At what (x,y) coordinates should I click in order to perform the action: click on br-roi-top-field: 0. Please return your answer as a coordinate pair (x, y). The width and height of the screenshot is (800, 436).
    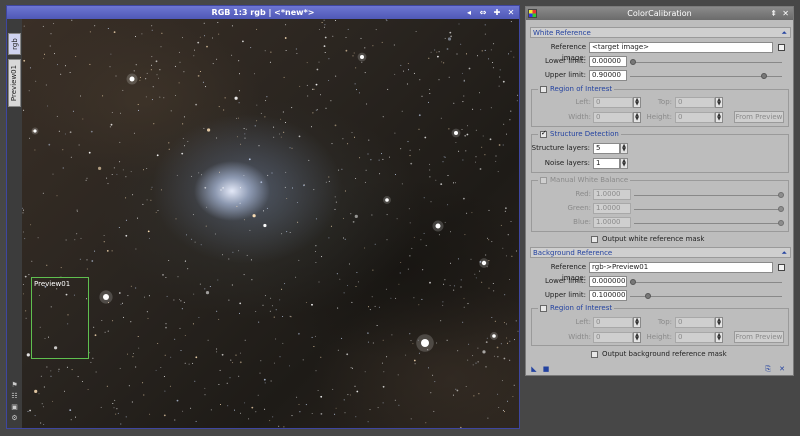
    Looking at the image, I should click on (695, 322).